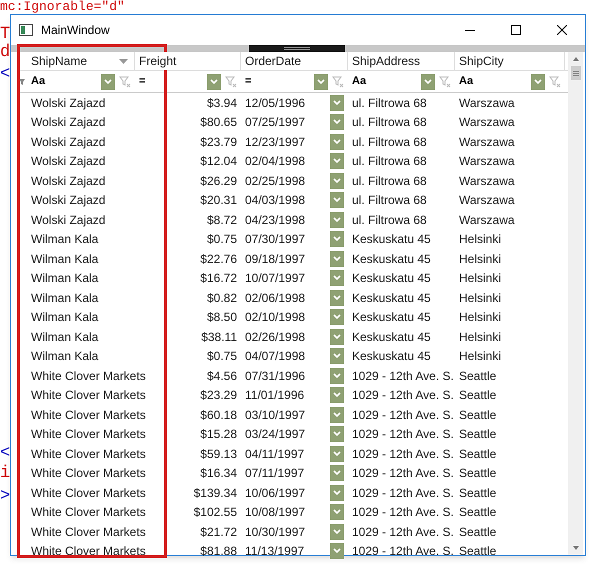 Image resolution: width=596 pixels, height=568 pixels. What do you see at coordinates (480, 317) in the screenshot?
I see `table-cell-text: Helsinki` at bounding box center [480, 317].